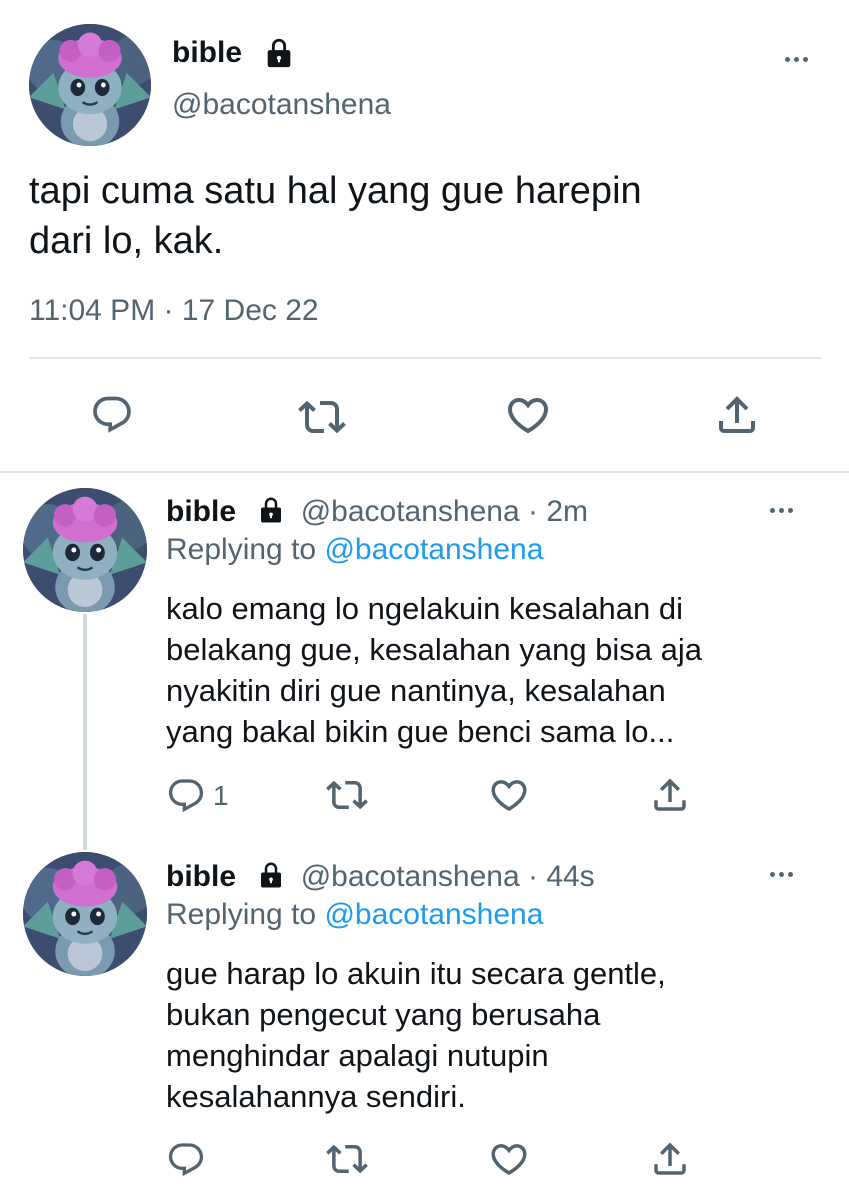  Describe the element at coordinates (424, 472) in the screenshot. I see `section-divider` at that location.